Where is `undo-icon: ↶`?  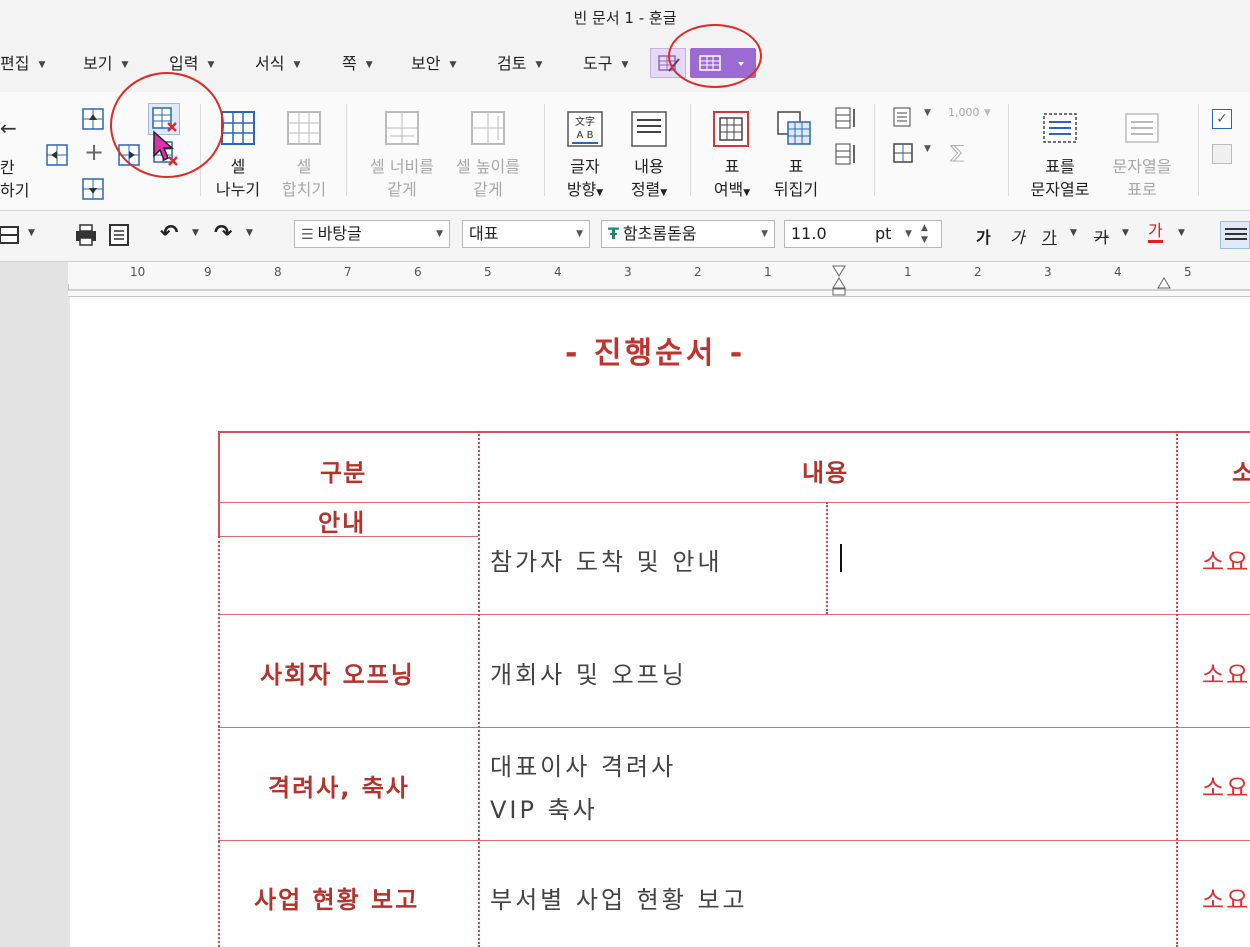
undo-icon: ↶ is located at coordinates (169, 233).